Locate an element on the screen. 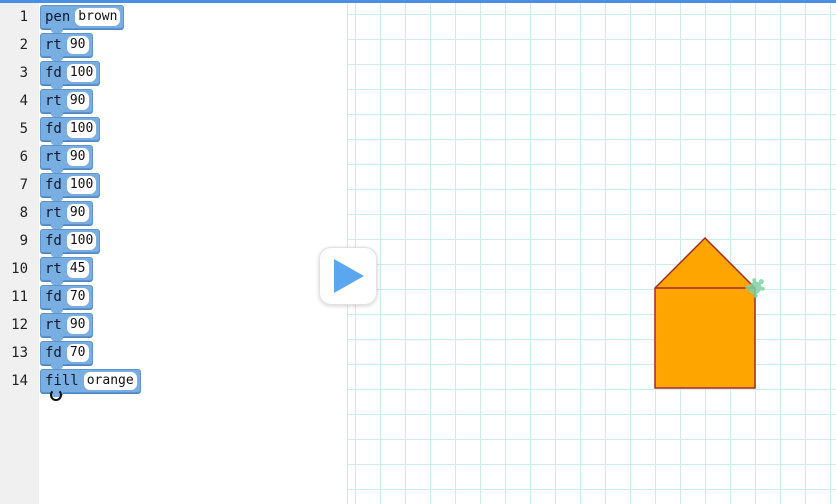  text-cursor-icon is located at coordinates (56, 395).